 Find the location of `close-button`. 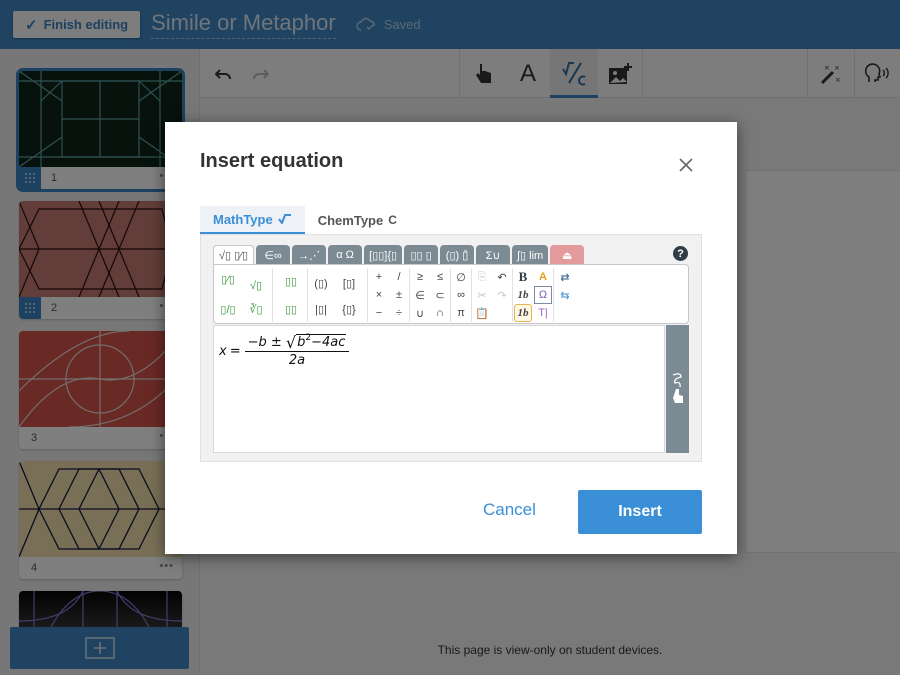

close-button is located at coordinates (686, 165).